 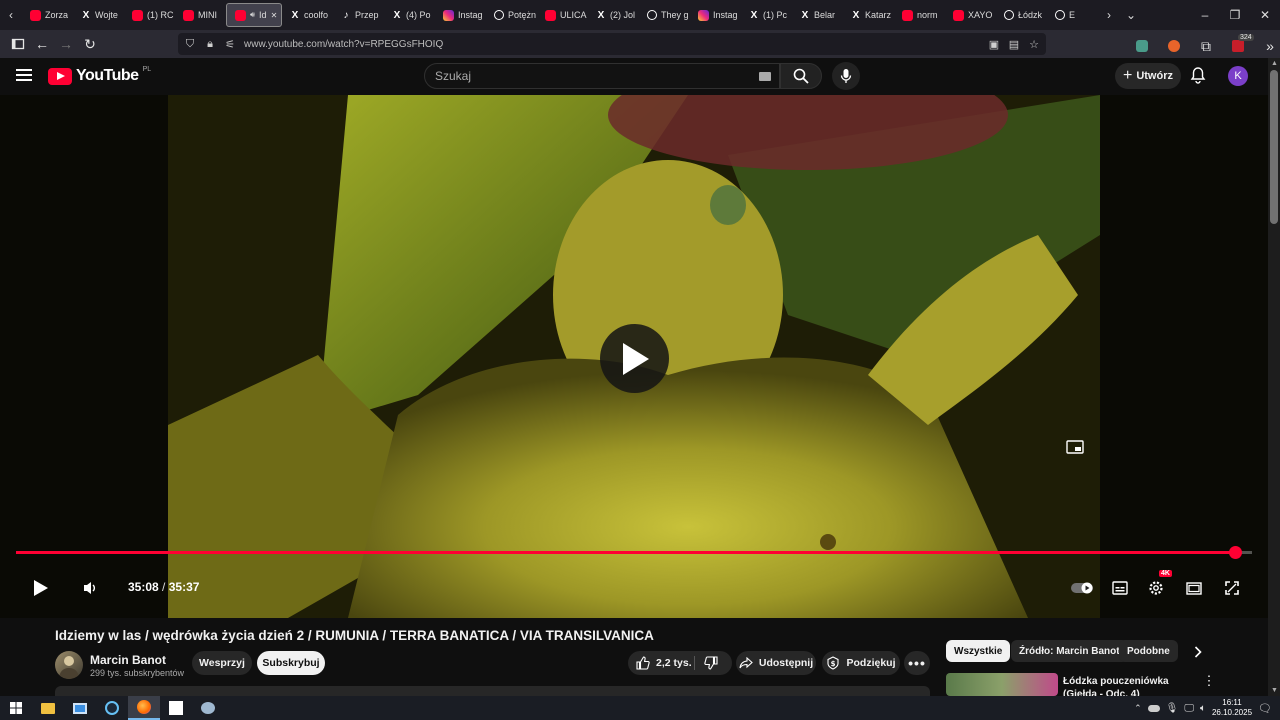 What do you see at coordinates (817, 15) in the screenshot?
I see `browser-tab: X Belar` at bounding box center [817, 15].